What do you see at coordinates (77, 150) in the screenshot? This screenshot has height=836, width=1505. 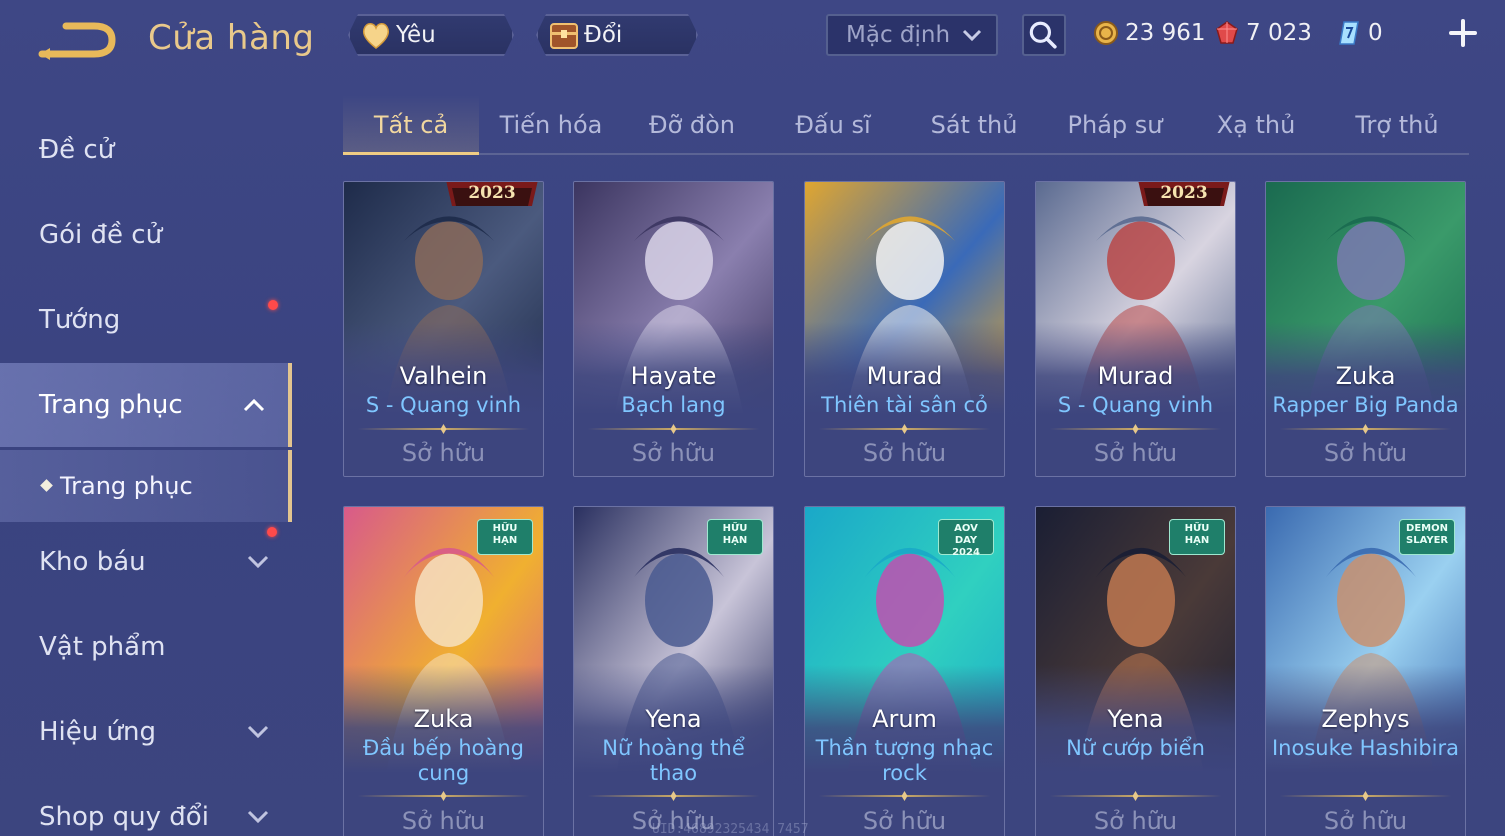 I see `sidebar-item-label: Đề cử` at bounding box center [77, 150].